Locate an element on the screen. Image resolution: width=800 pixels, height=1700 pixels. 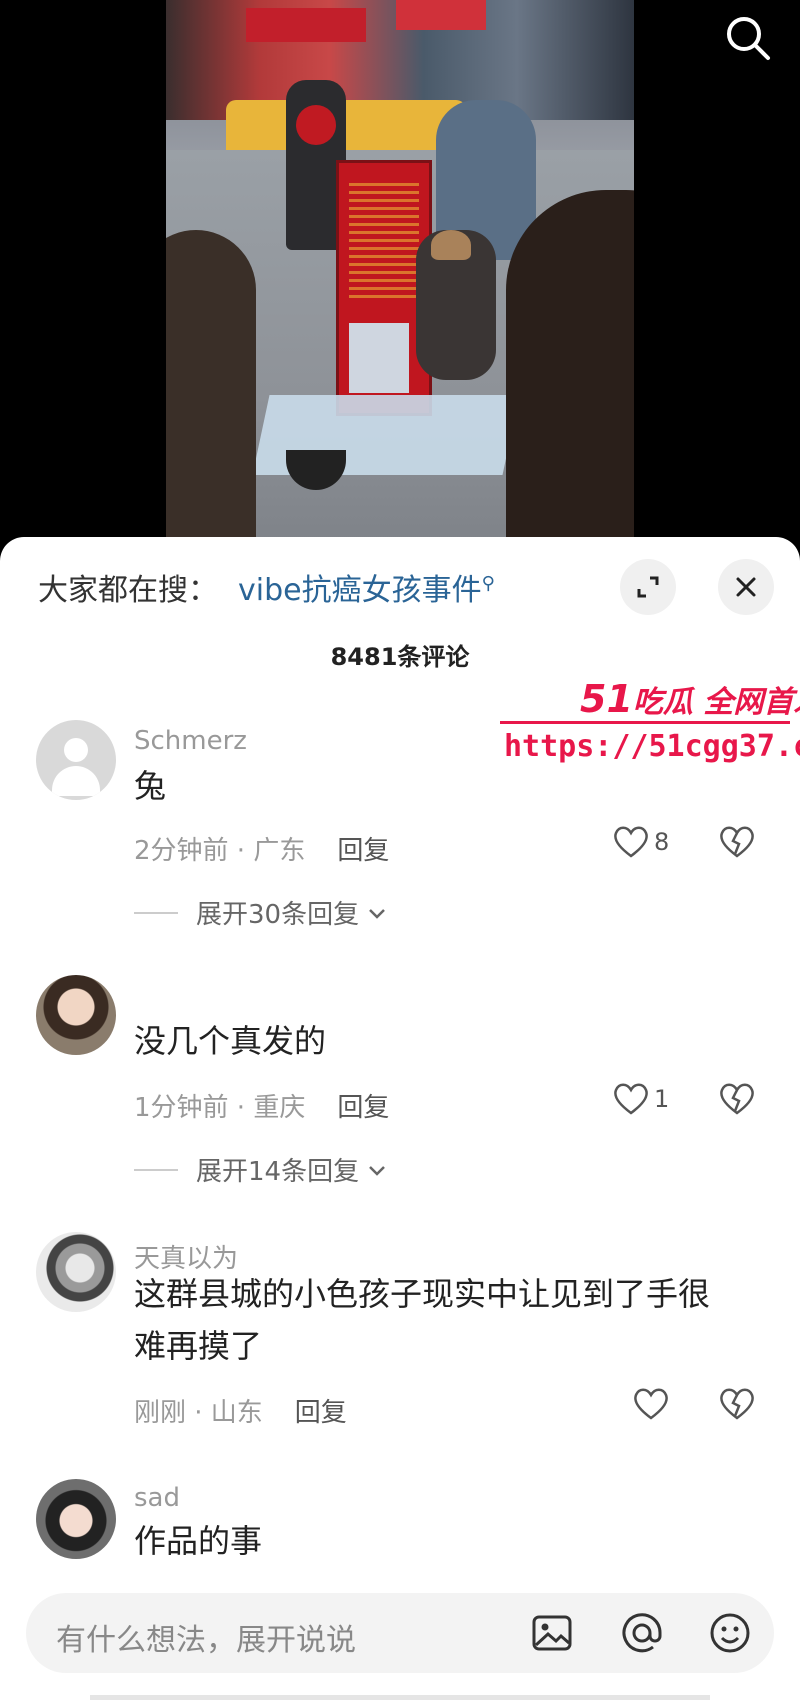
watermark-url: https://51cgg37.com is located at coordinates (652, 746).